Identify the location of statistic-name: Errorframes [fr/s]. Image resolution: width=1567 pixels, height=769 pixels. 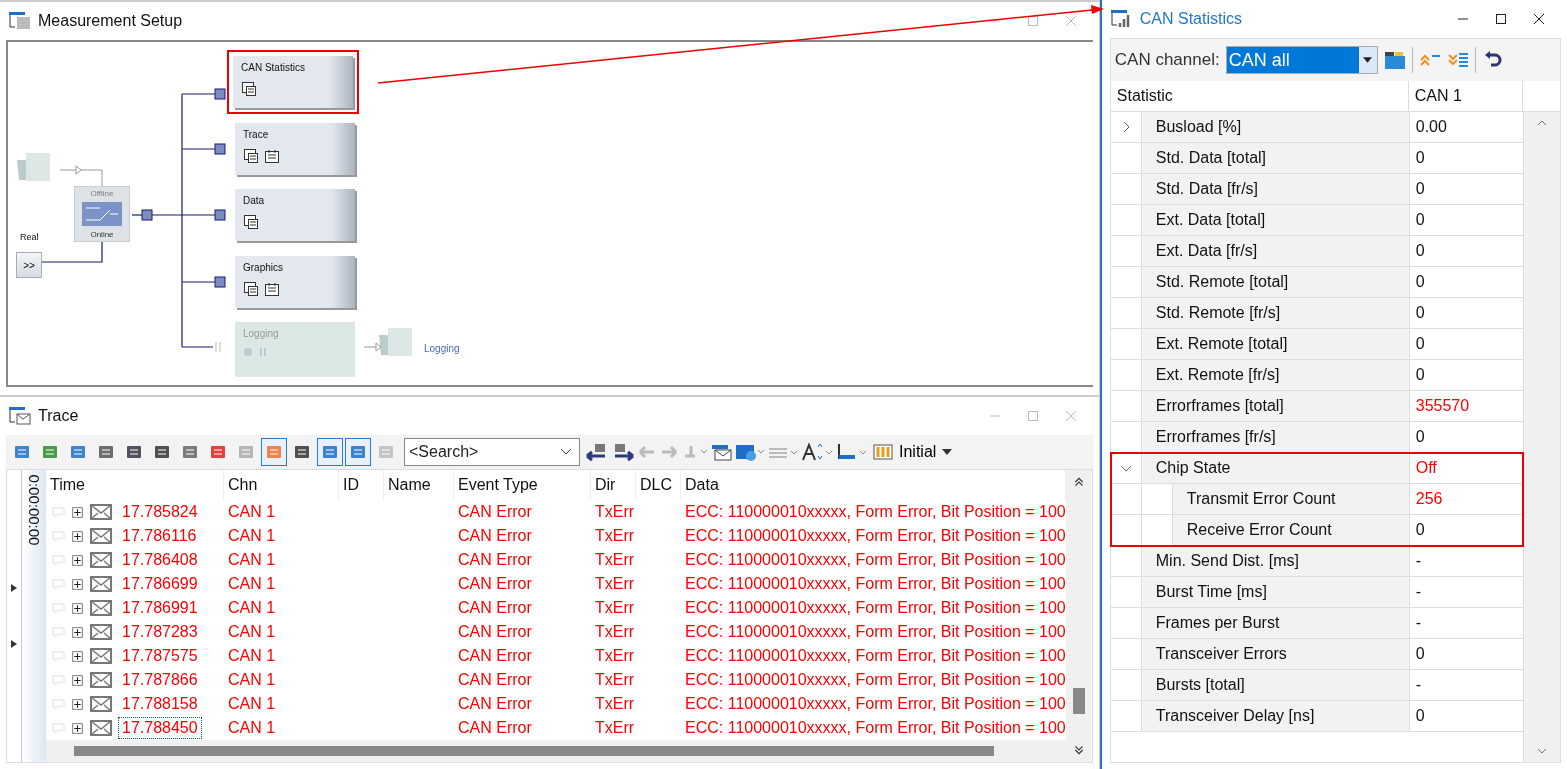
(1275, 437).